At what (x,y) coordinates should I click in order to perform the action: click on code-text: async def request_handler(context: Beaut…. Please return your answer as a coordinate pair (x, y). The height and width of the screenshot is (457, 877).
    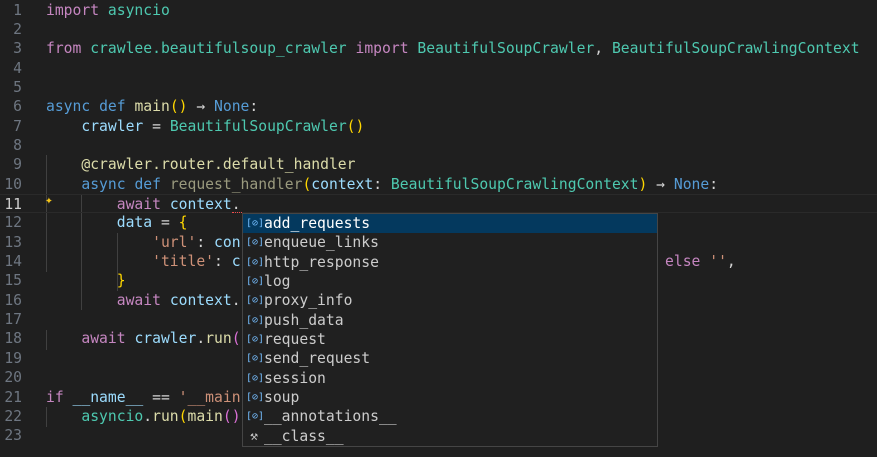
    Looking at the image, I should click on (382, 184).